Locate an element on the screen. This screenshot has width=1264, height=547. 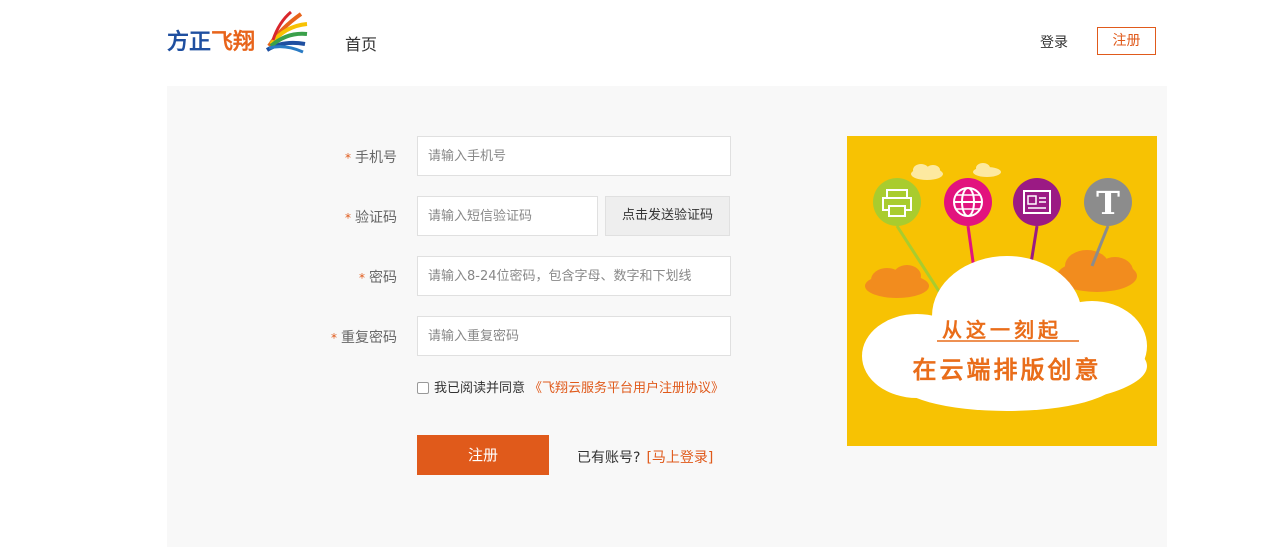
confirm-password-input is located at coordinates (574, 336).